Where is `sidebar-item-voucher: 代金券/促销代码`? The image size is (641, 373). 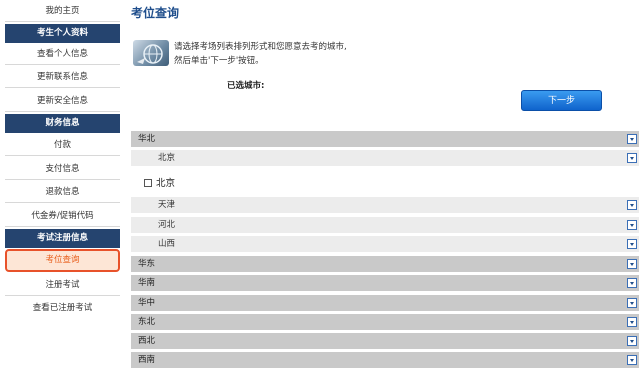
sidebar-item-voucher: 代金券/促销代码 is located at coordinates (62, 216).